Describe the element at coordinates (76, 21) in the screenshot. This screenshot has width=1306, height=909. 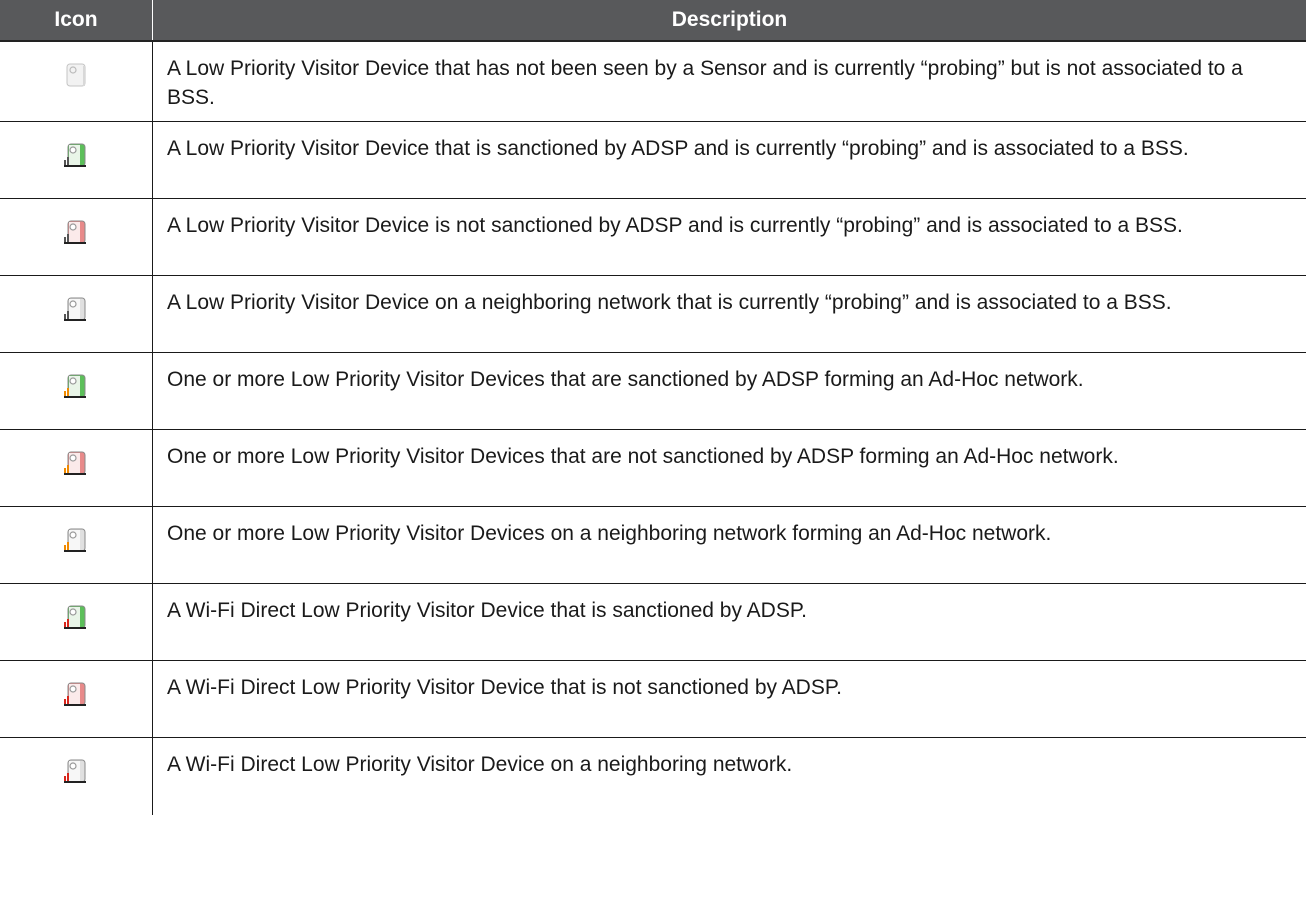
I see `icon-column-header: Icon` at that location.